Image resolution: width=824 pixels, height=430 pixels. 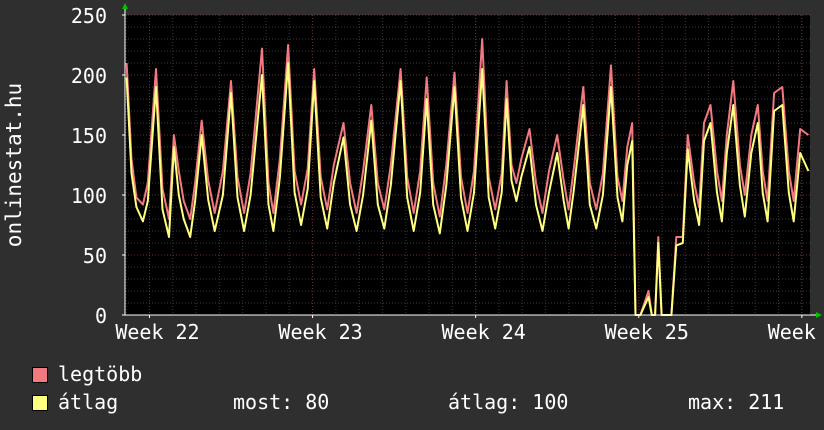 What do you see at coordinates (101, 316) in the screenshot?
I see `y-tick-label: 0` at bounding box center [101, 316].